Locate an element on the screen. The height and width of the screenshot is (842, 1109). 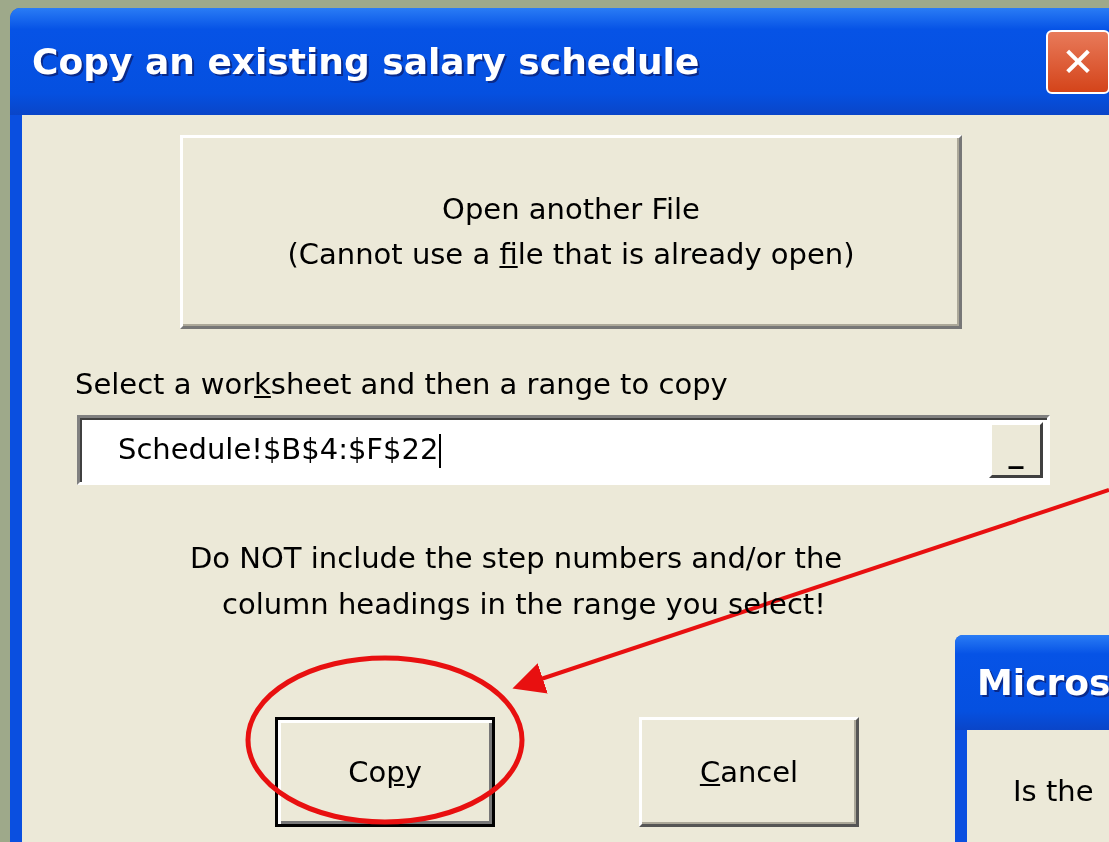
window-title: Micros is located at coordinates (1043, 682).